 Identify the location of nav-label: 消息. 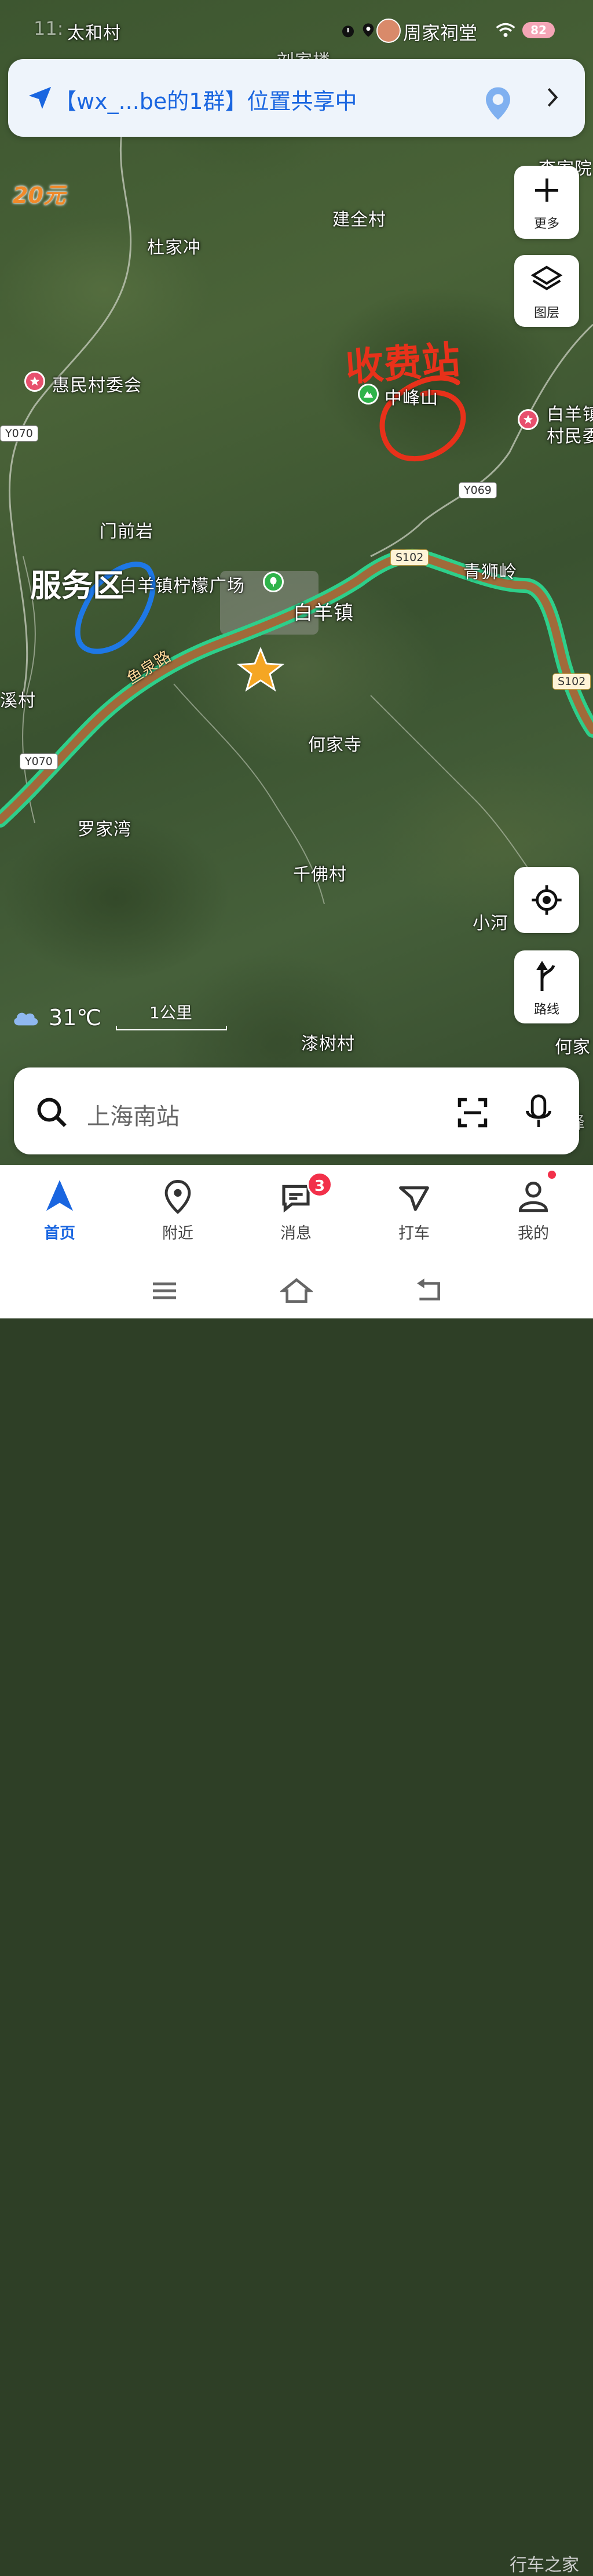
(296, 1234).